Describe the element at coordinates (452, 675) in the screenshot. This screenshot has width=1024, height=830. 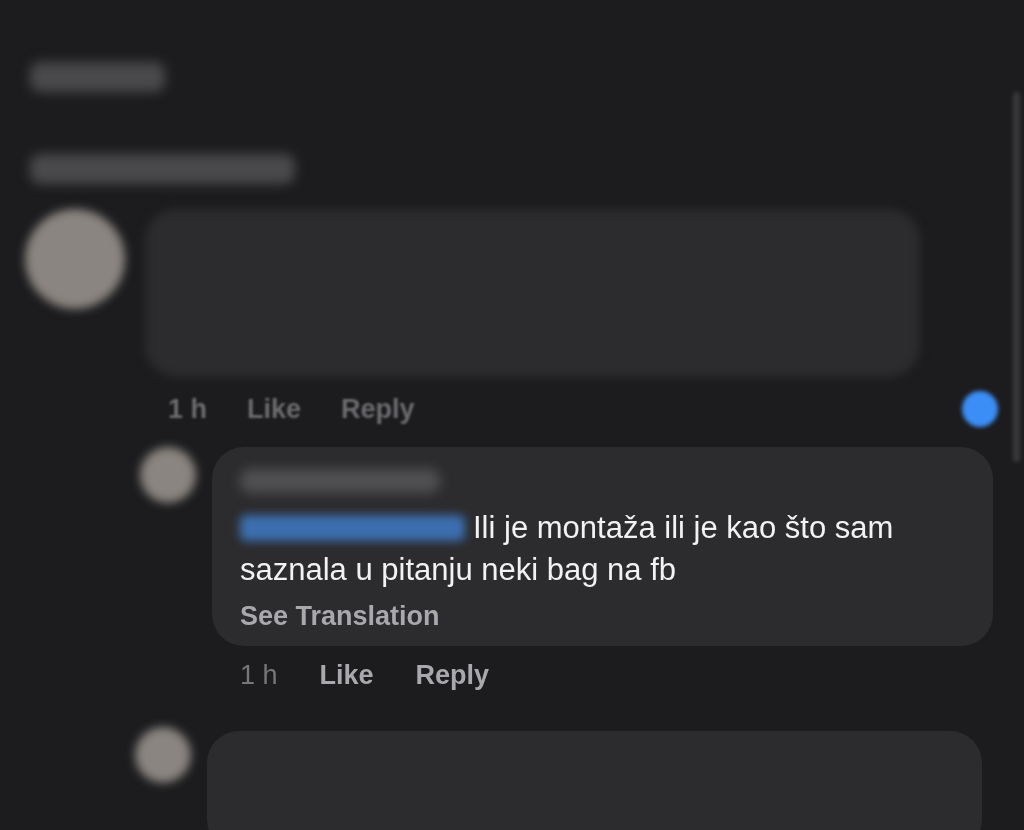
I see `comment-action: Reply` at that location.